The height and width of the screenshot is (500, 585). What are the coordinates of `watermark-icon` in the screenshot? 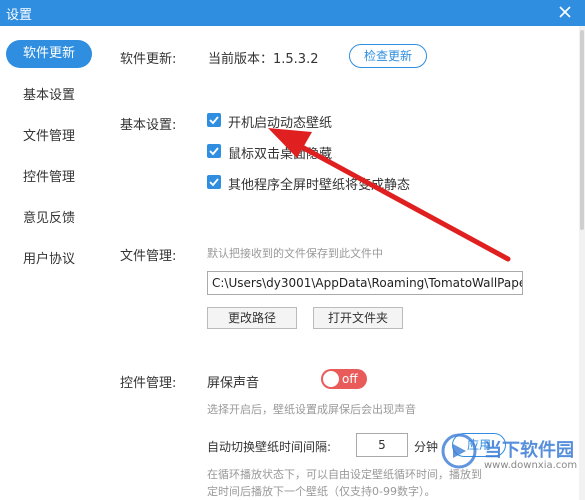 It's located at (459, 451).